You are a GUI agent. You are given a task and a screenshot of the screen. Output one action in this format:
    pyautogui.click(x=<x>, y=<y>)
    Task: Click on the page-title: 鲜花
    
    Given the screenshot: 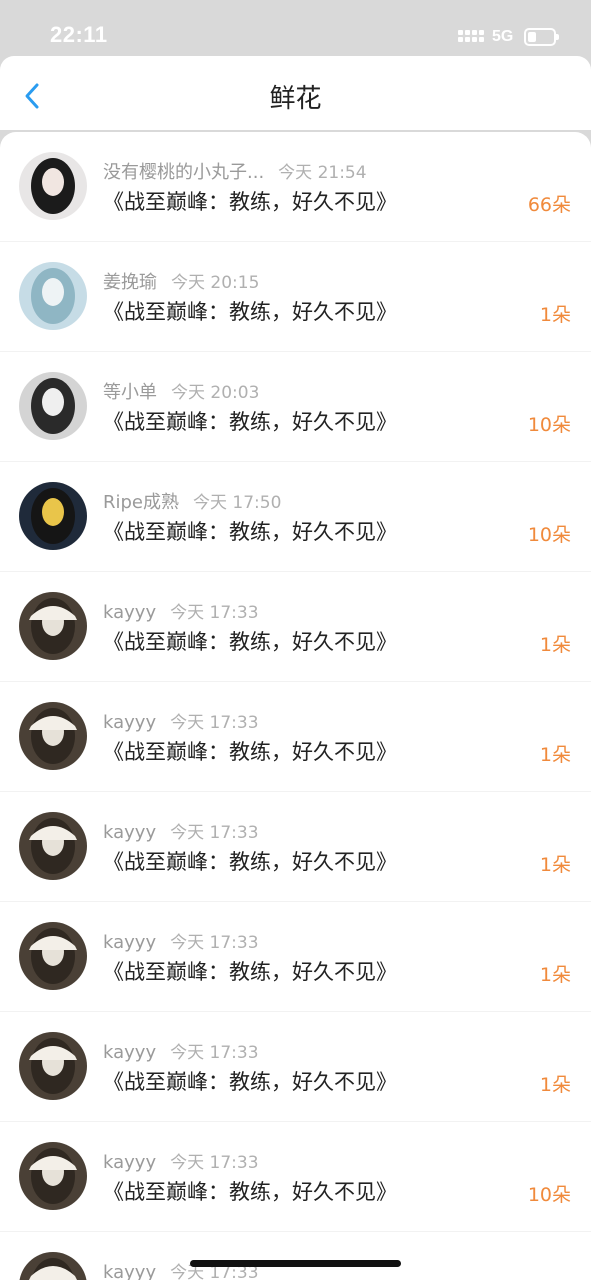 What is the action you would take?
    pyautogui.click(x=295, y=99)
    